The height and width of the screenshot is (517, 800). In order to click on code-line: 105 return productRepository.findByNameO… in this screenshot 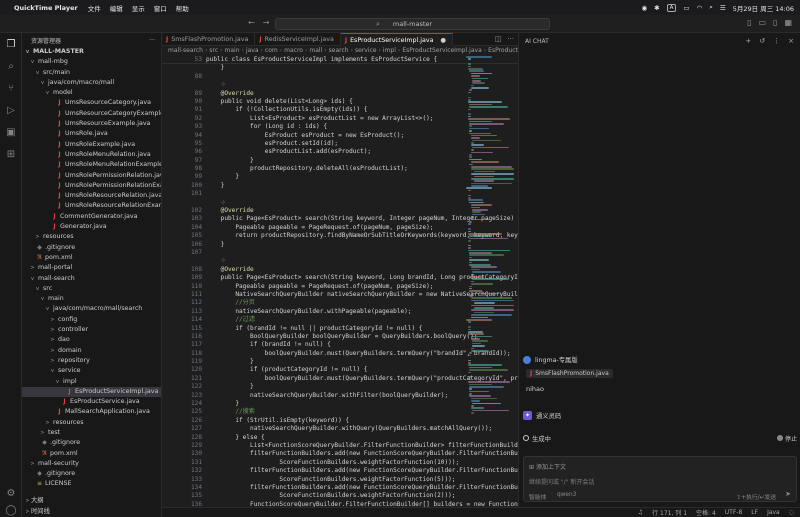, I will do `click(340, 236)`.